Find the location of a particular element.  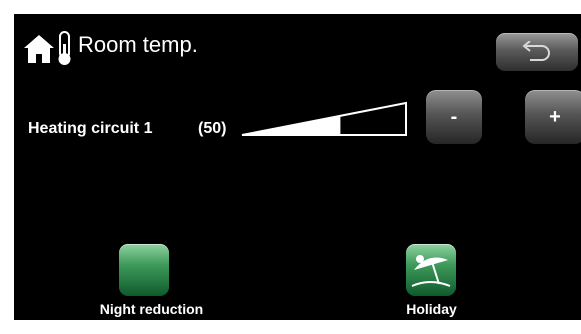

night-reduction-button is located at coordinates (144, 270).